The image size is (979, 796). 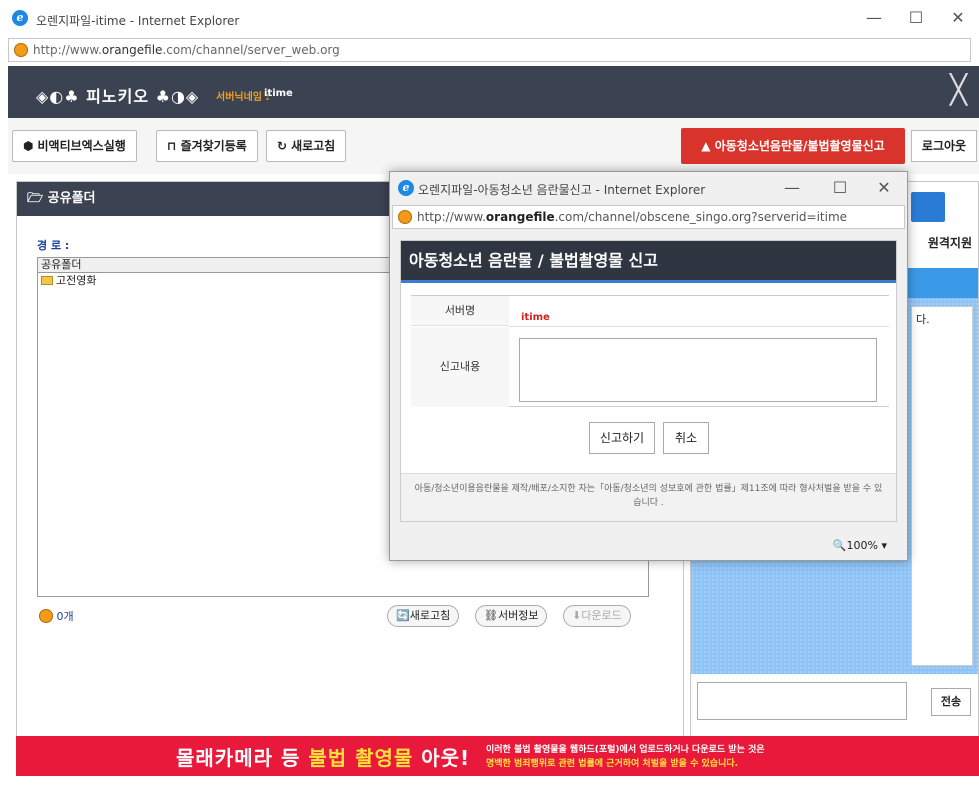 What do you see at coordinates (213, 146) in the screenshot?
I see `bookmark-label: 즐겨찾기등록` at bounding box center [213, 146].